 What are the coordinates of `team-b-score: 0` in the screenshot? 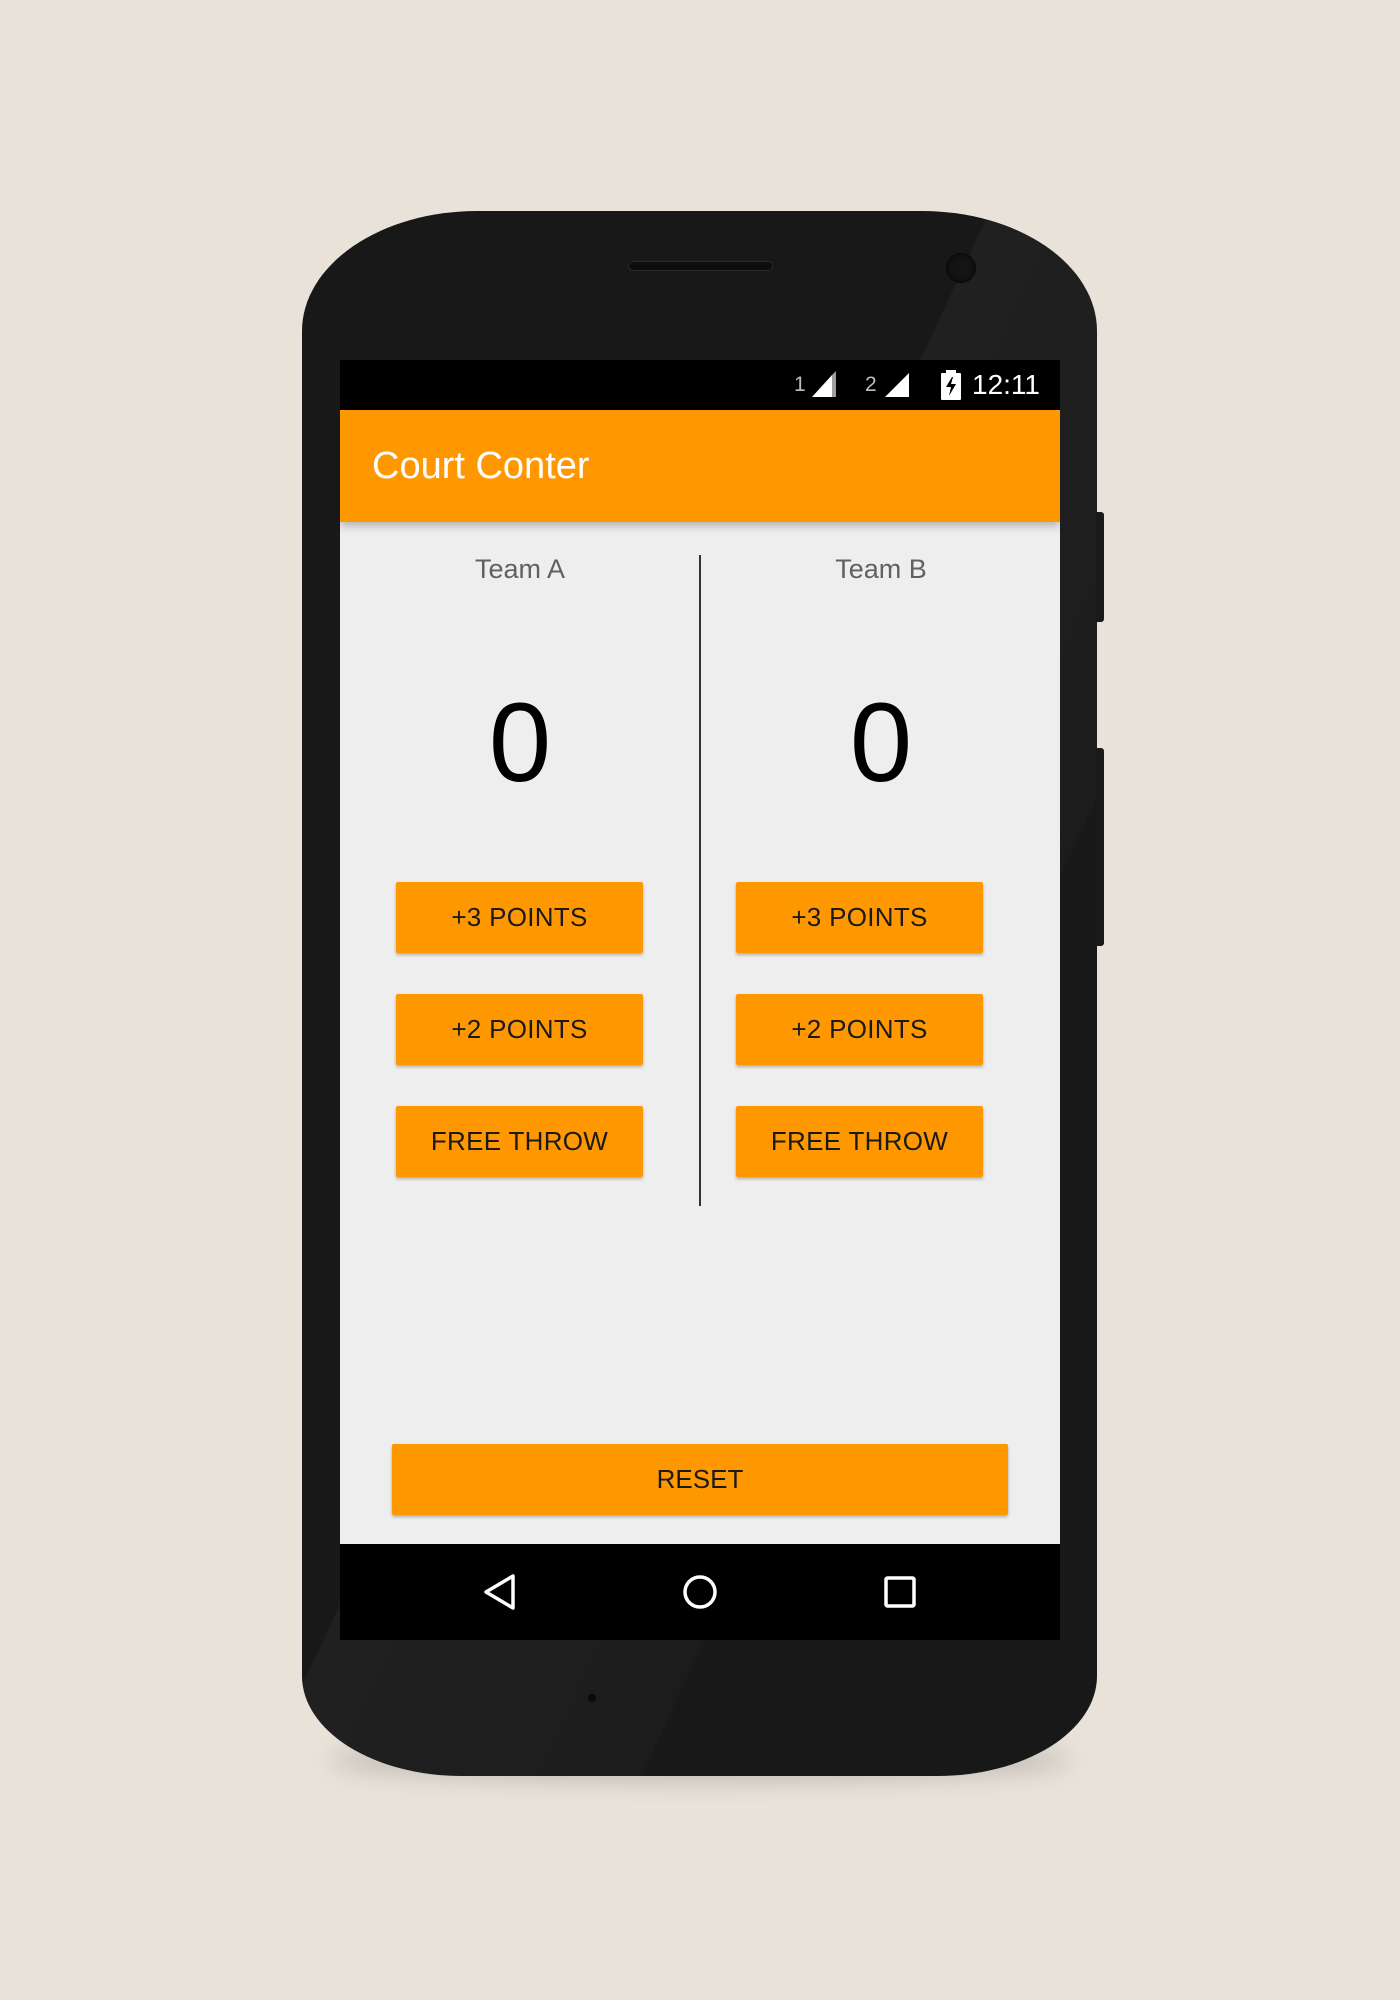 It's located at (881, 742).